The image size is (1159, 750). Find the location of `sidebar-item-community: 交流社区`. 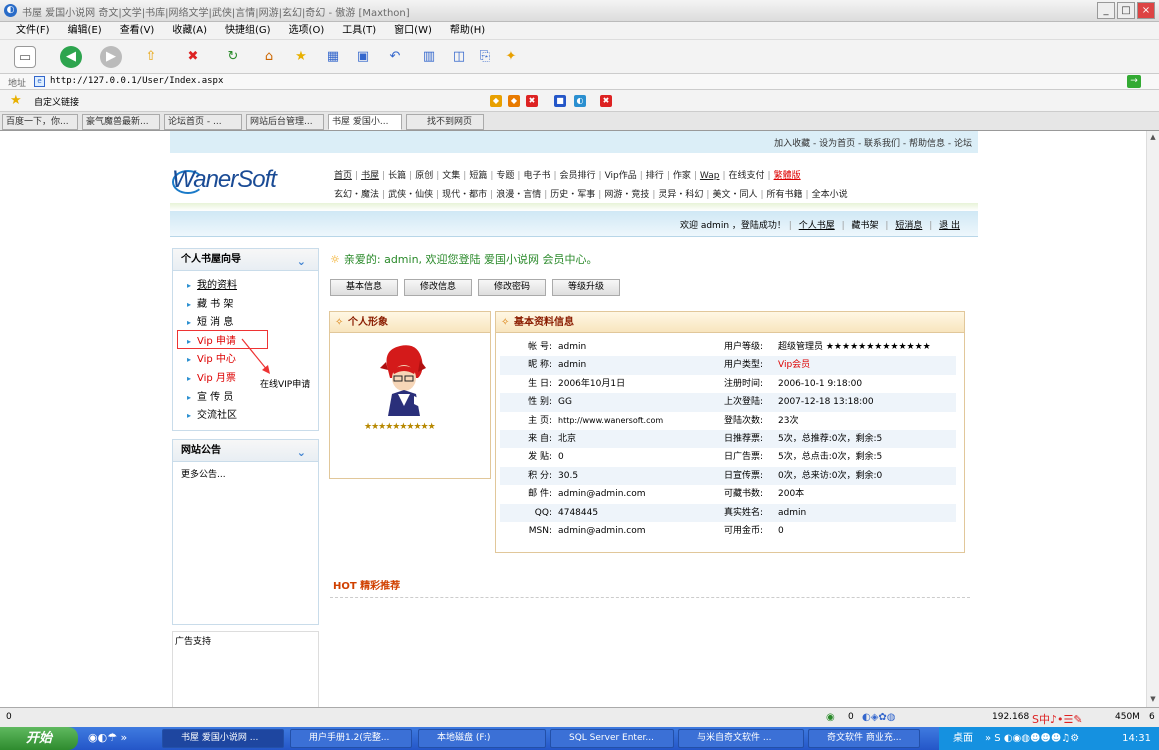

sidebar-item-community: 交流社区 is located at coordinates (252, 416).